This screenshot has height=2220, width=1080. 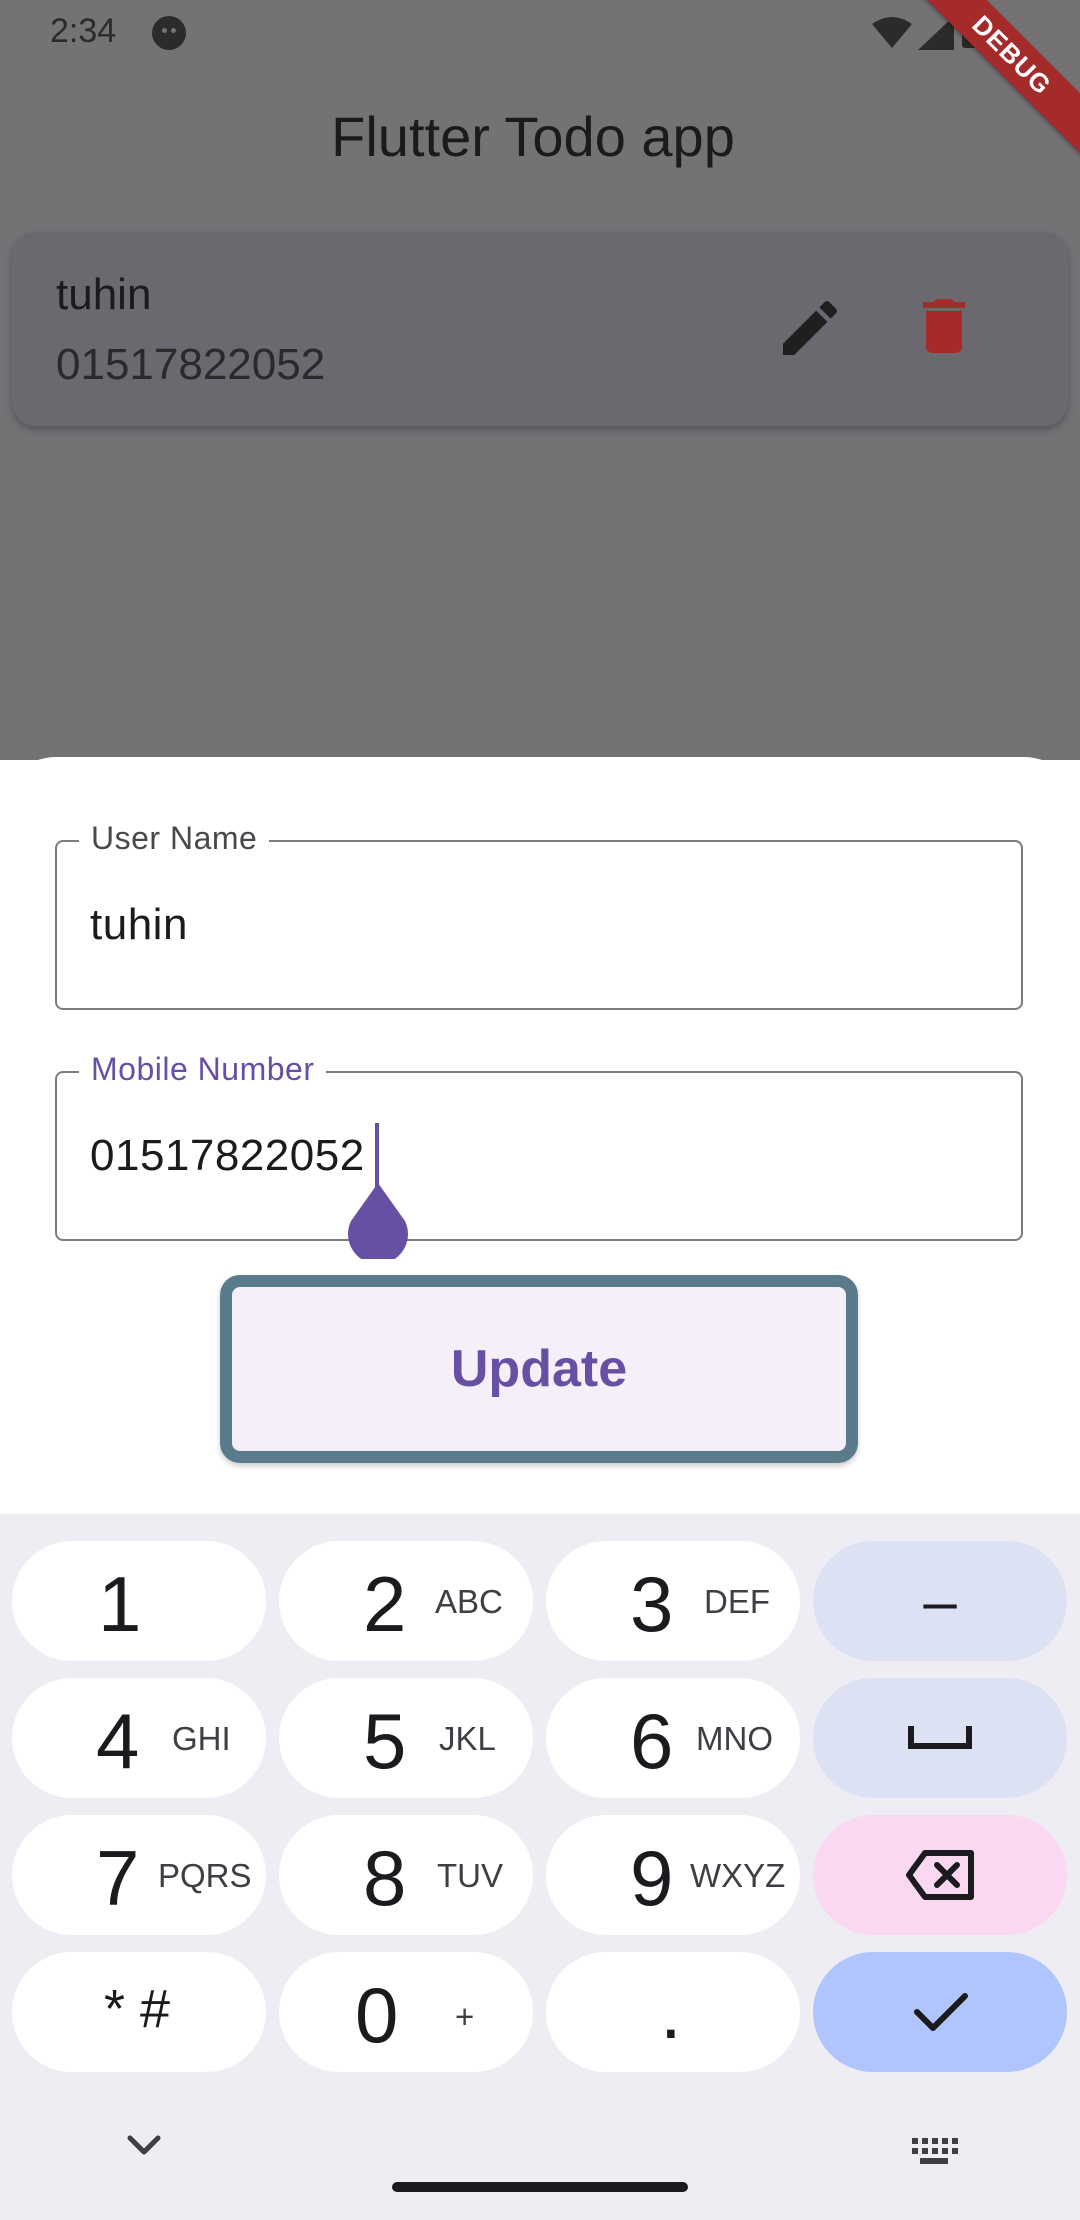 I want to click on status-bar: 2:34, so click(x=540, y=33).